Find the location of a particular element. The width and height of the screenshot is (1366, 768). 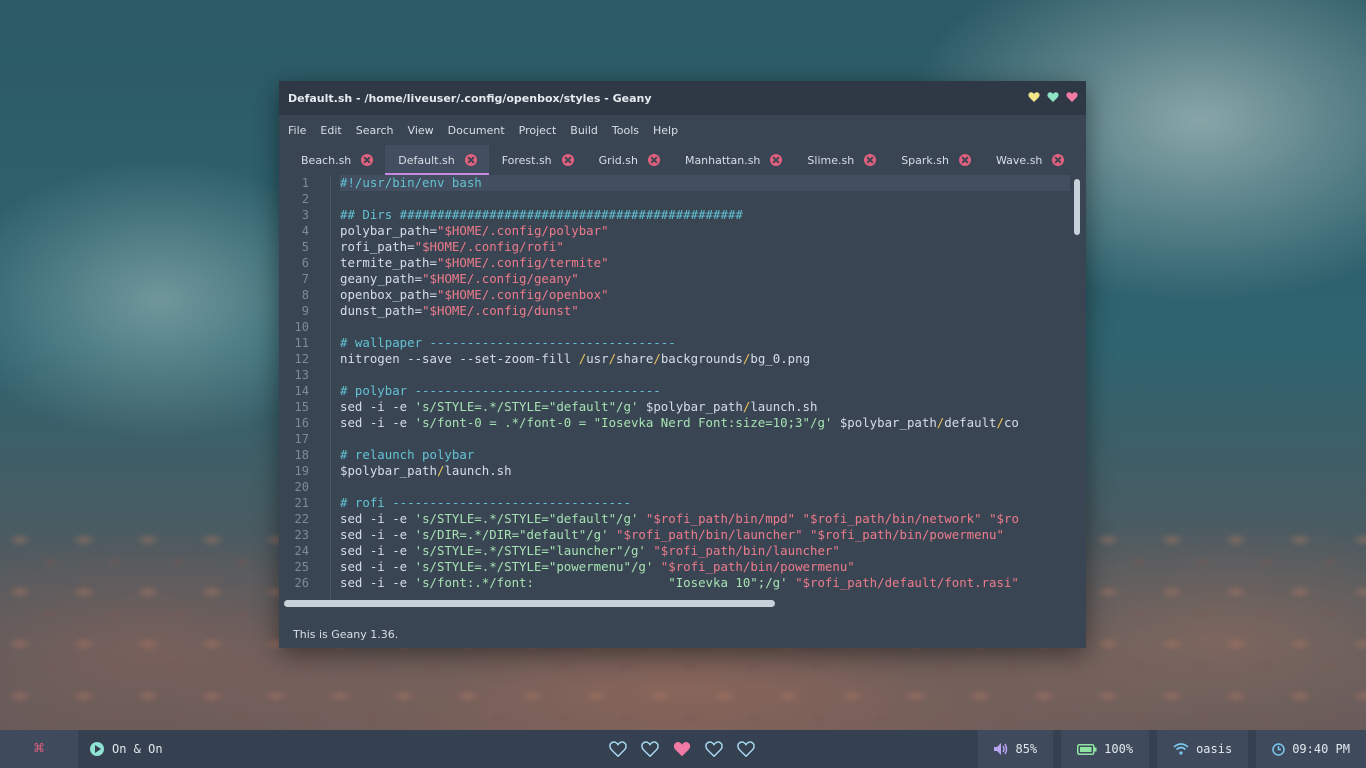

menu-document: Document is located at coordinates (476, 130).